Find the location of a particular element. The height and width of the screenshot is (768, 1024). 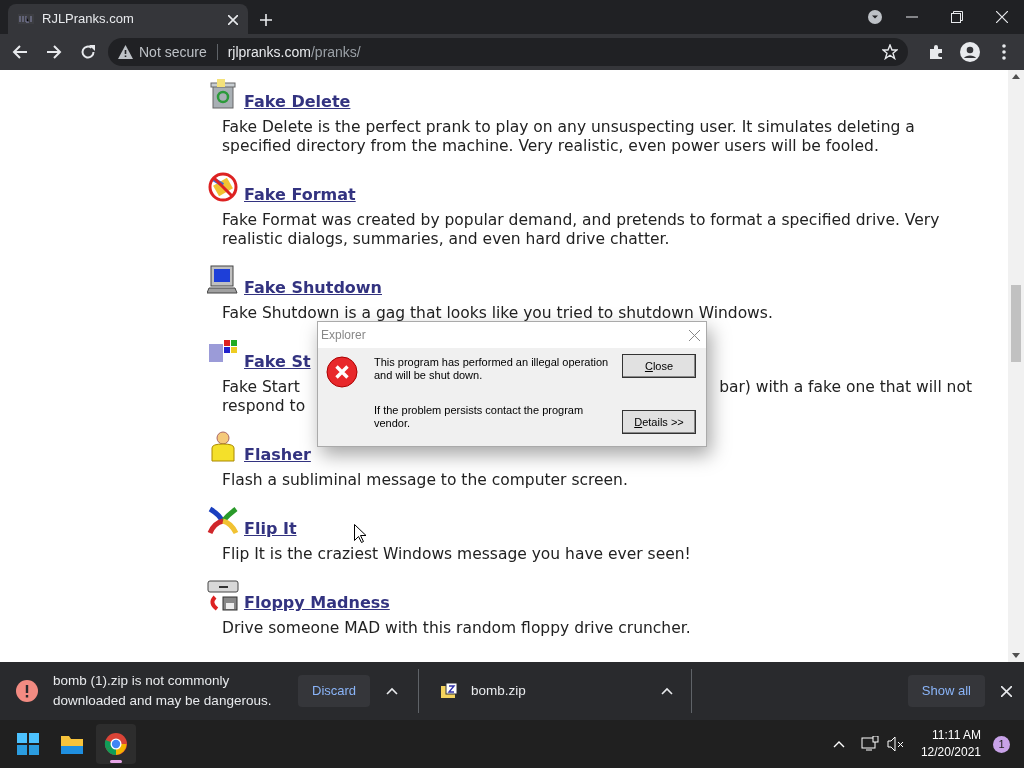

bookmark-star-icon is located at coordinates (890, 52).